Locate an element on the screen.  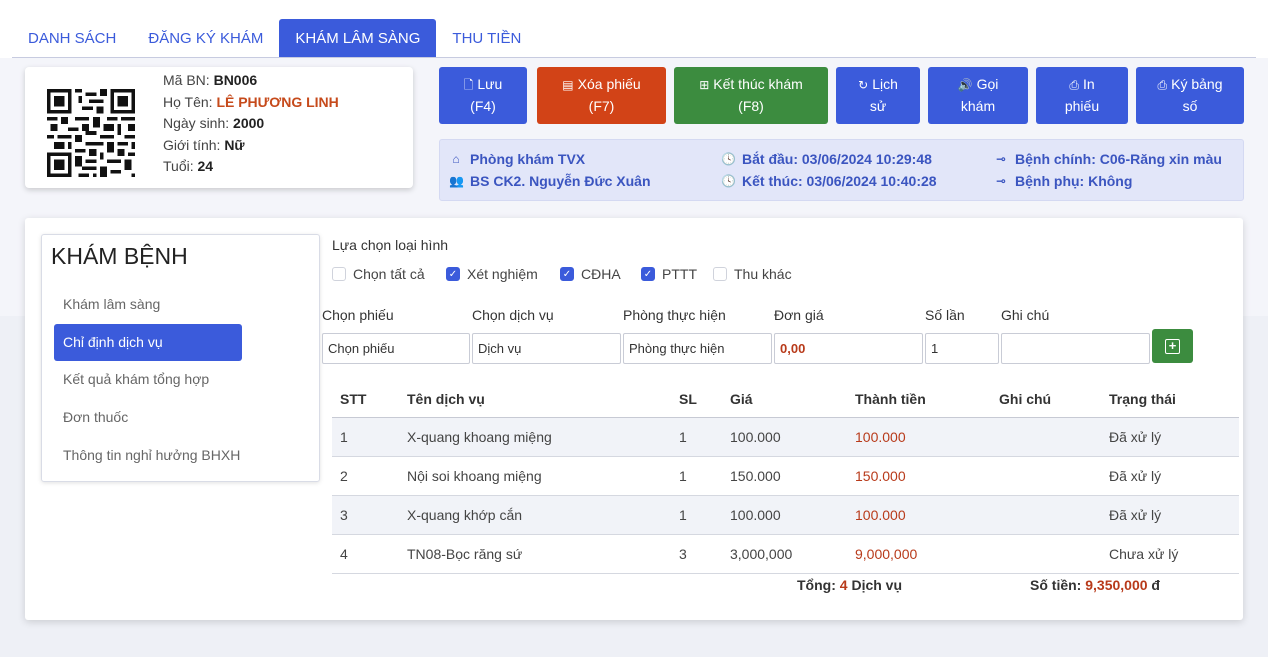
patient-name-value: LÊ PHƯƠNG LINH is located at coordinates (277, 101).